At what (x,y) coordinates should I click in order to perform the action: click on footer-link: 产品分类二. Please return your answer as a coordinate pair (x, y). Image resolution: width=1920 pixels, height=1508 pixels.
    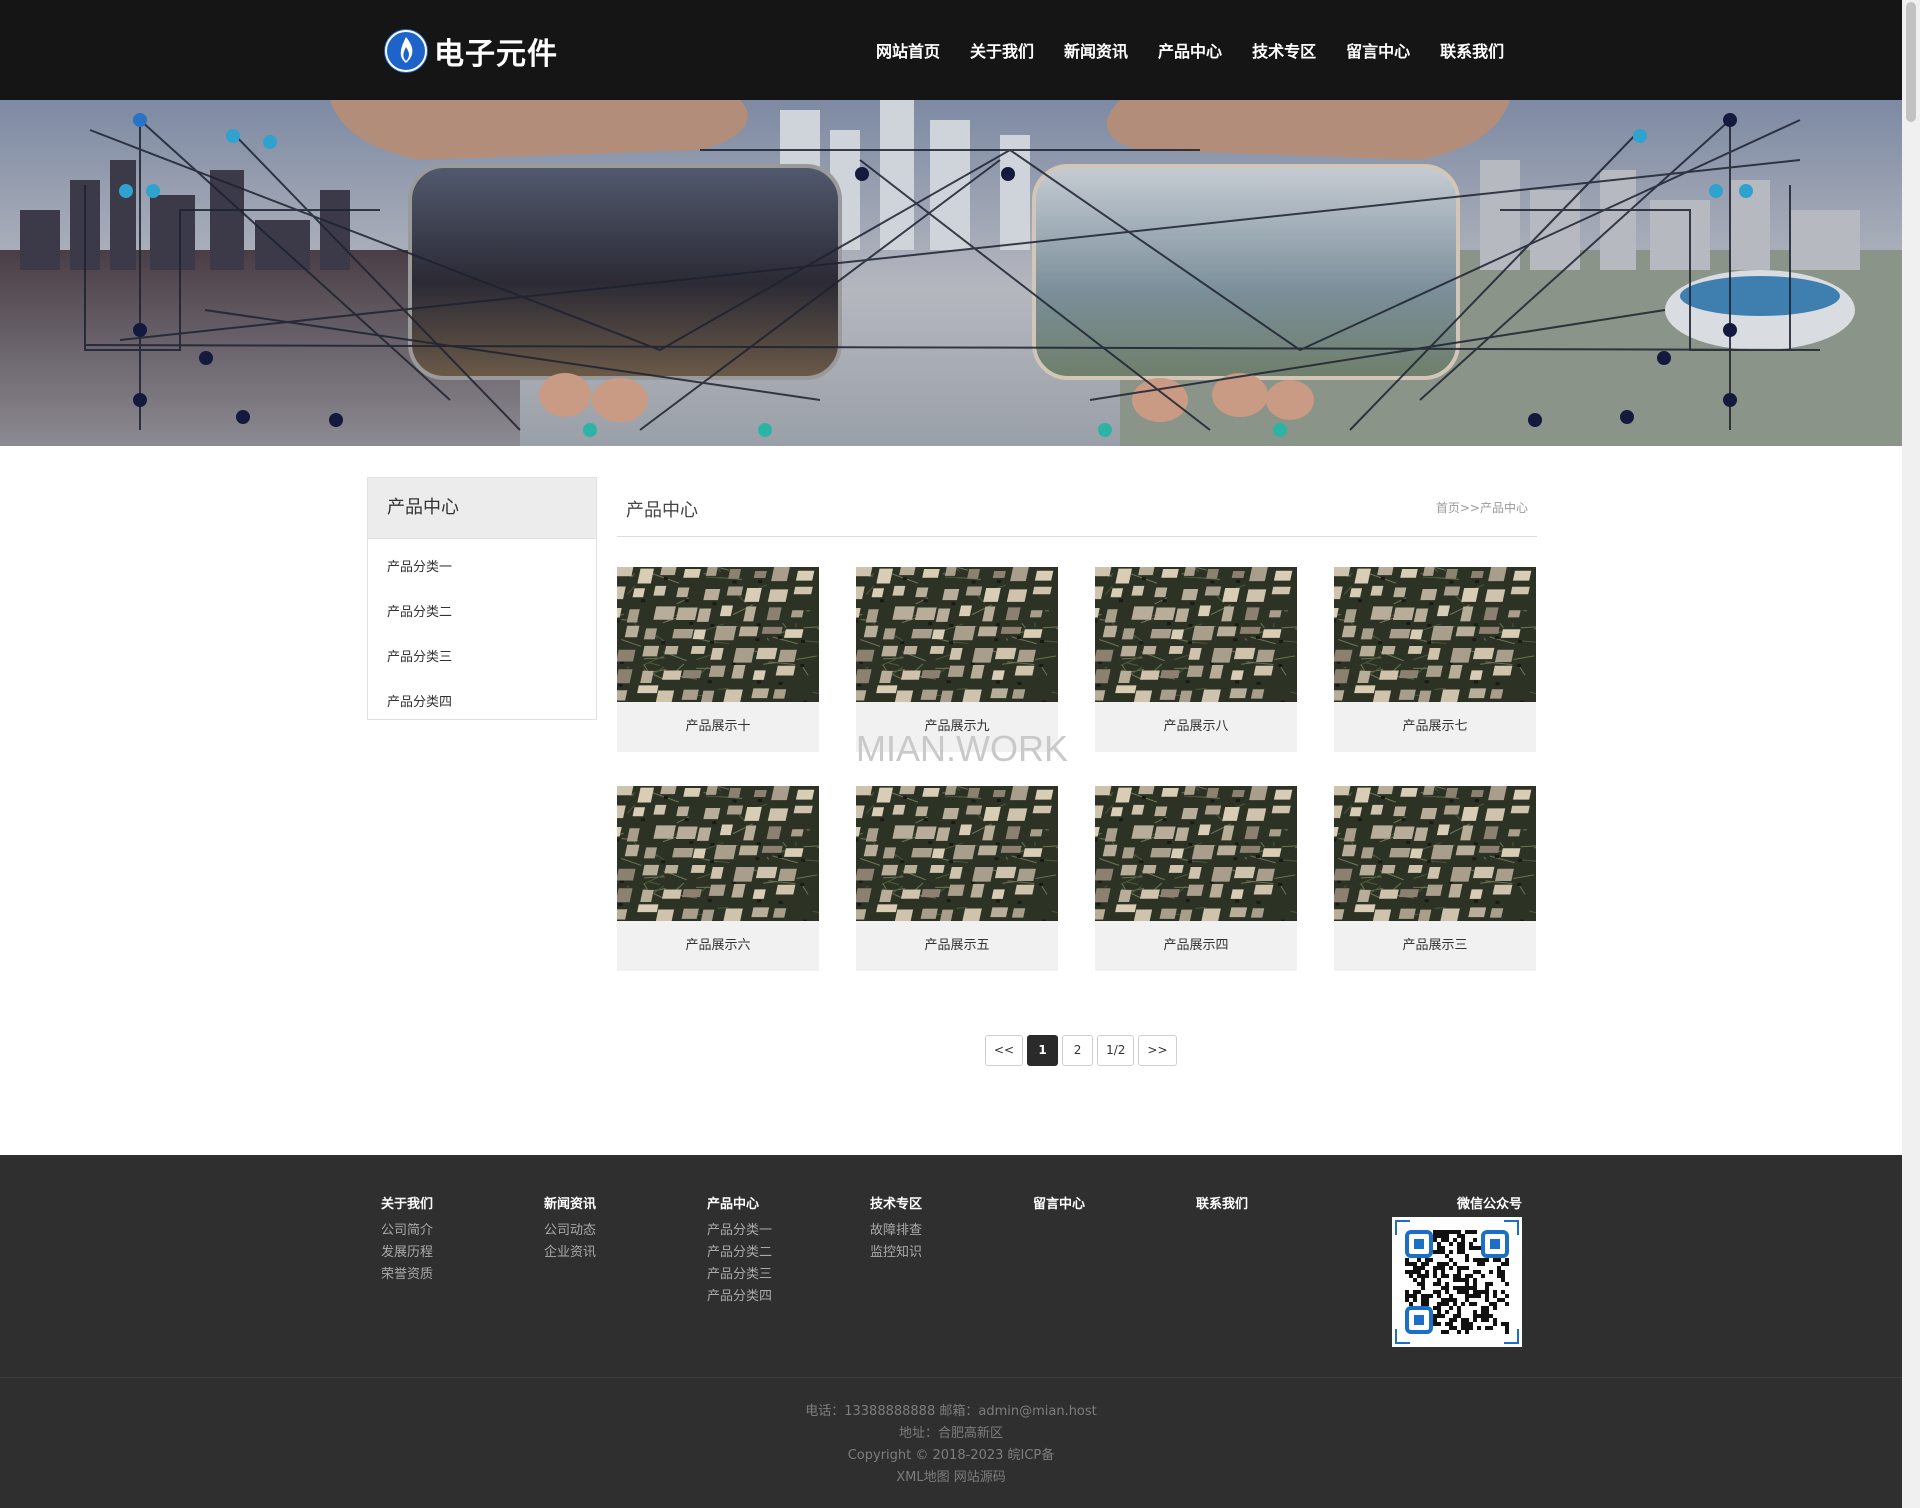
    Looking at the image, I should click on (739, 1253).